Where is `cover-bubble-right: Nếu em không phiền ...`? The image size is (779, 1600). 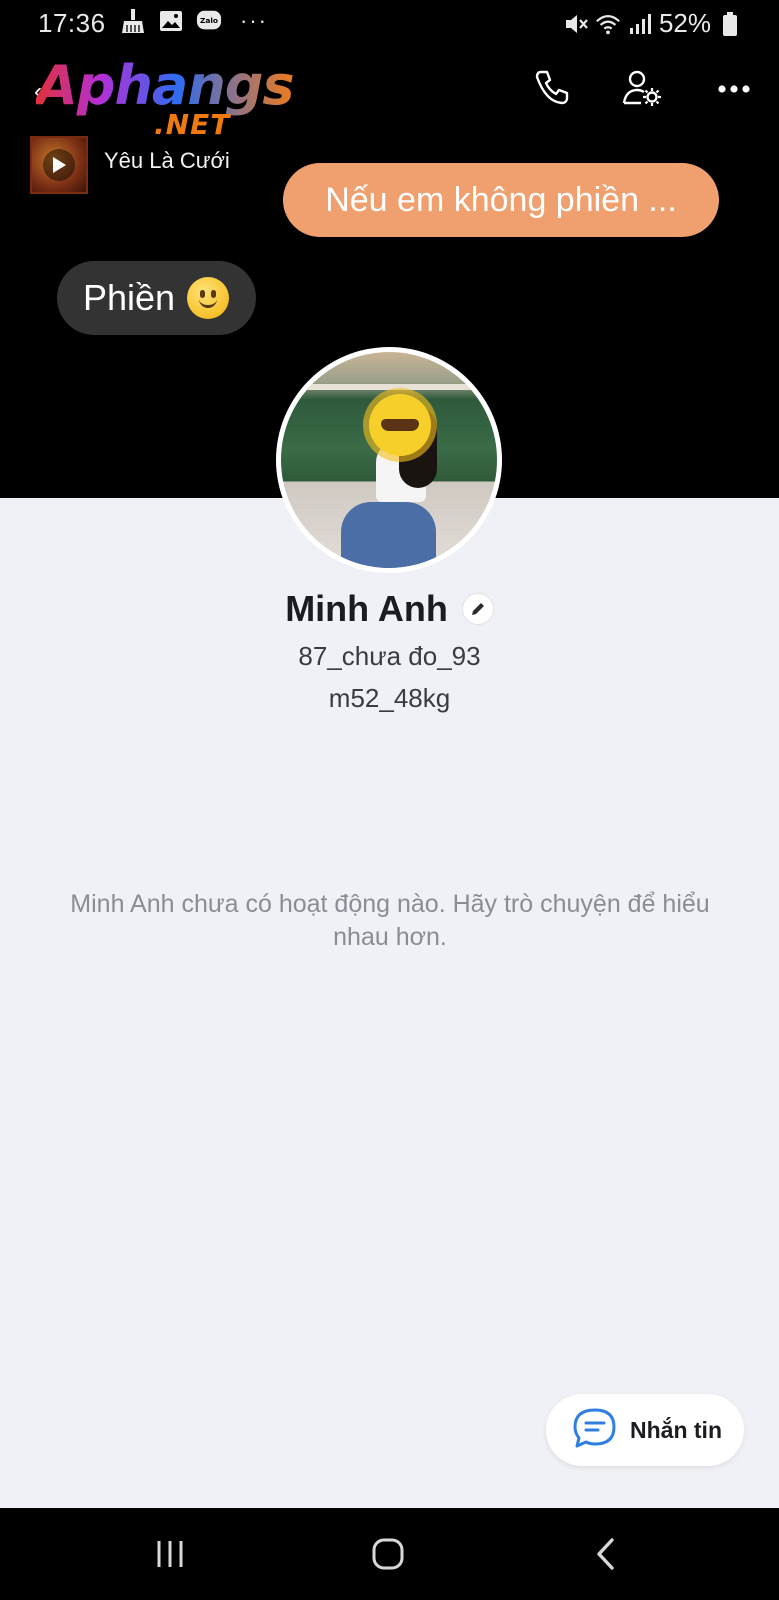
cover-bubble-right: Nếu em không phiền ... is located at coordinates (501, 200).